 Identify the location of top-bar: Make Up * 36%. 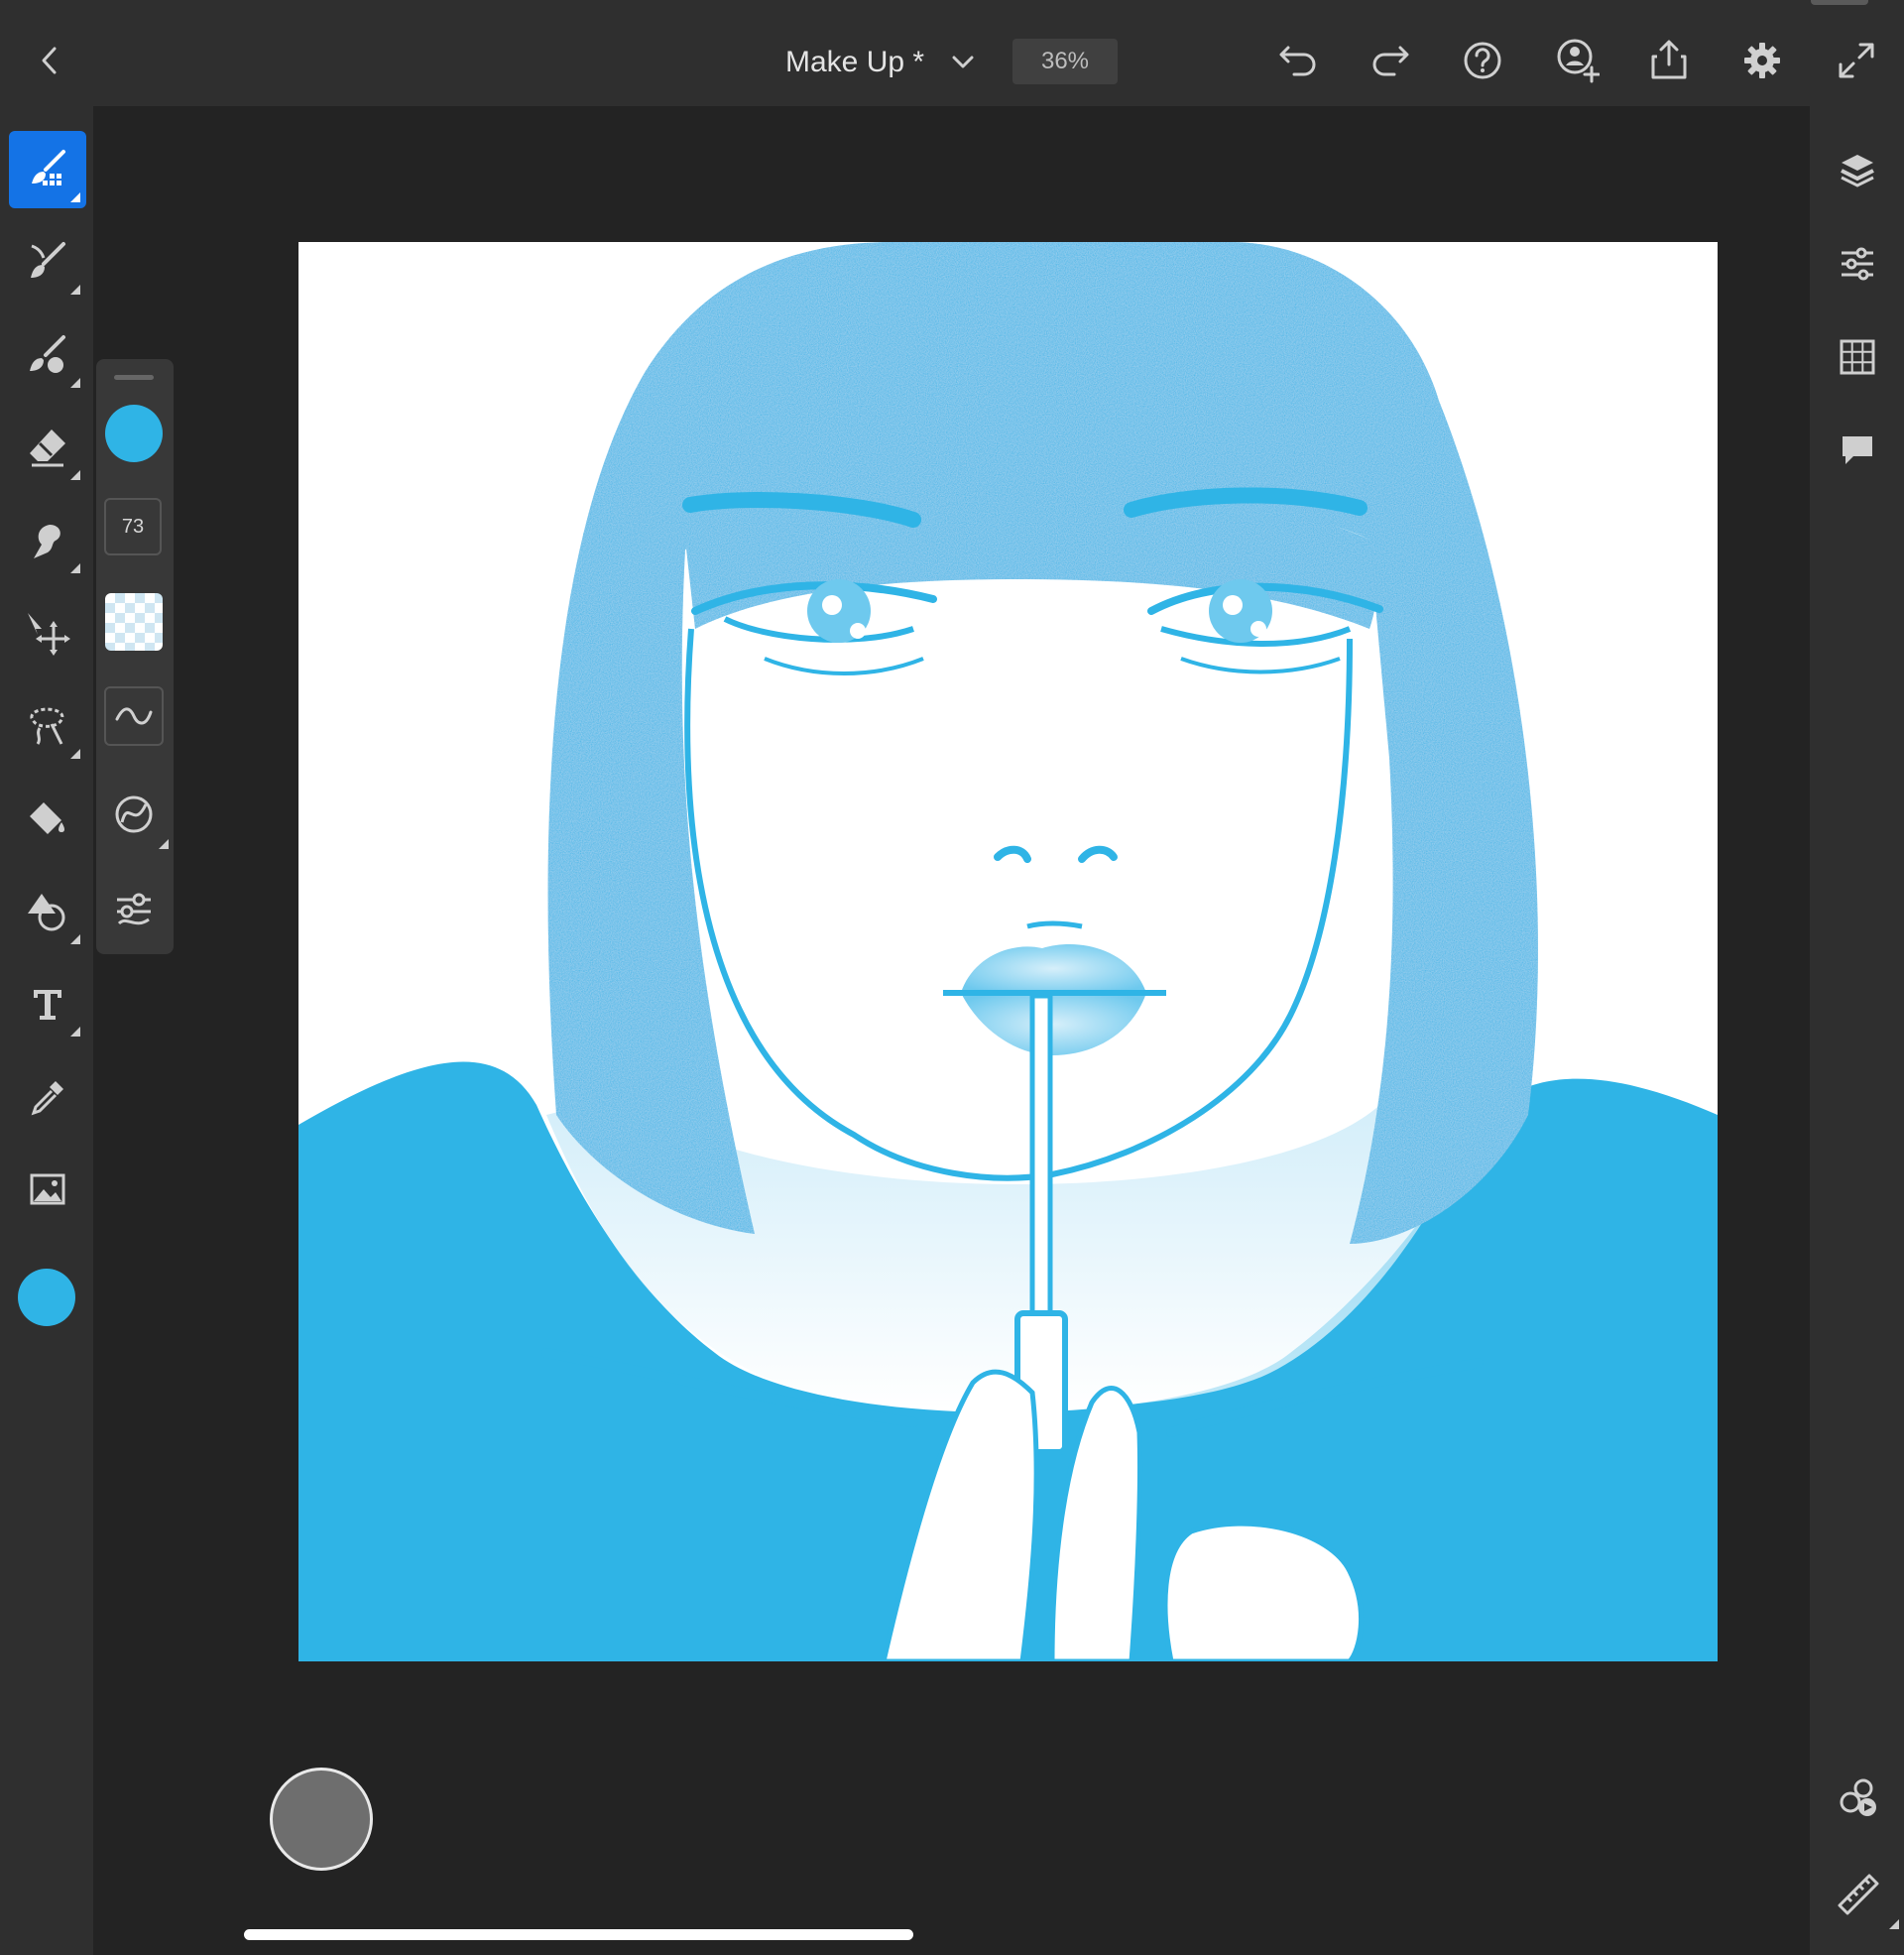
(952, 53).